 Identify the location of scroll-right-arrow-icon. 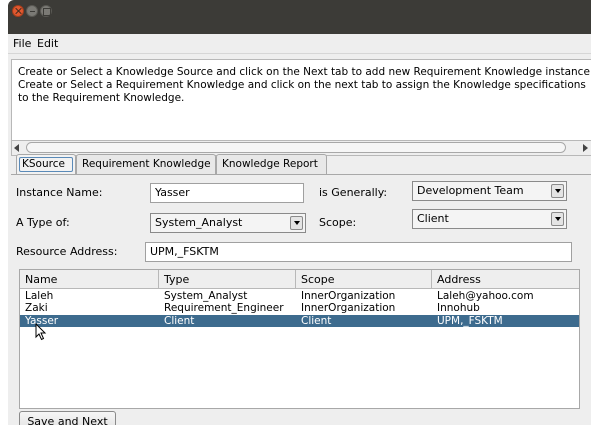
(585, 148).